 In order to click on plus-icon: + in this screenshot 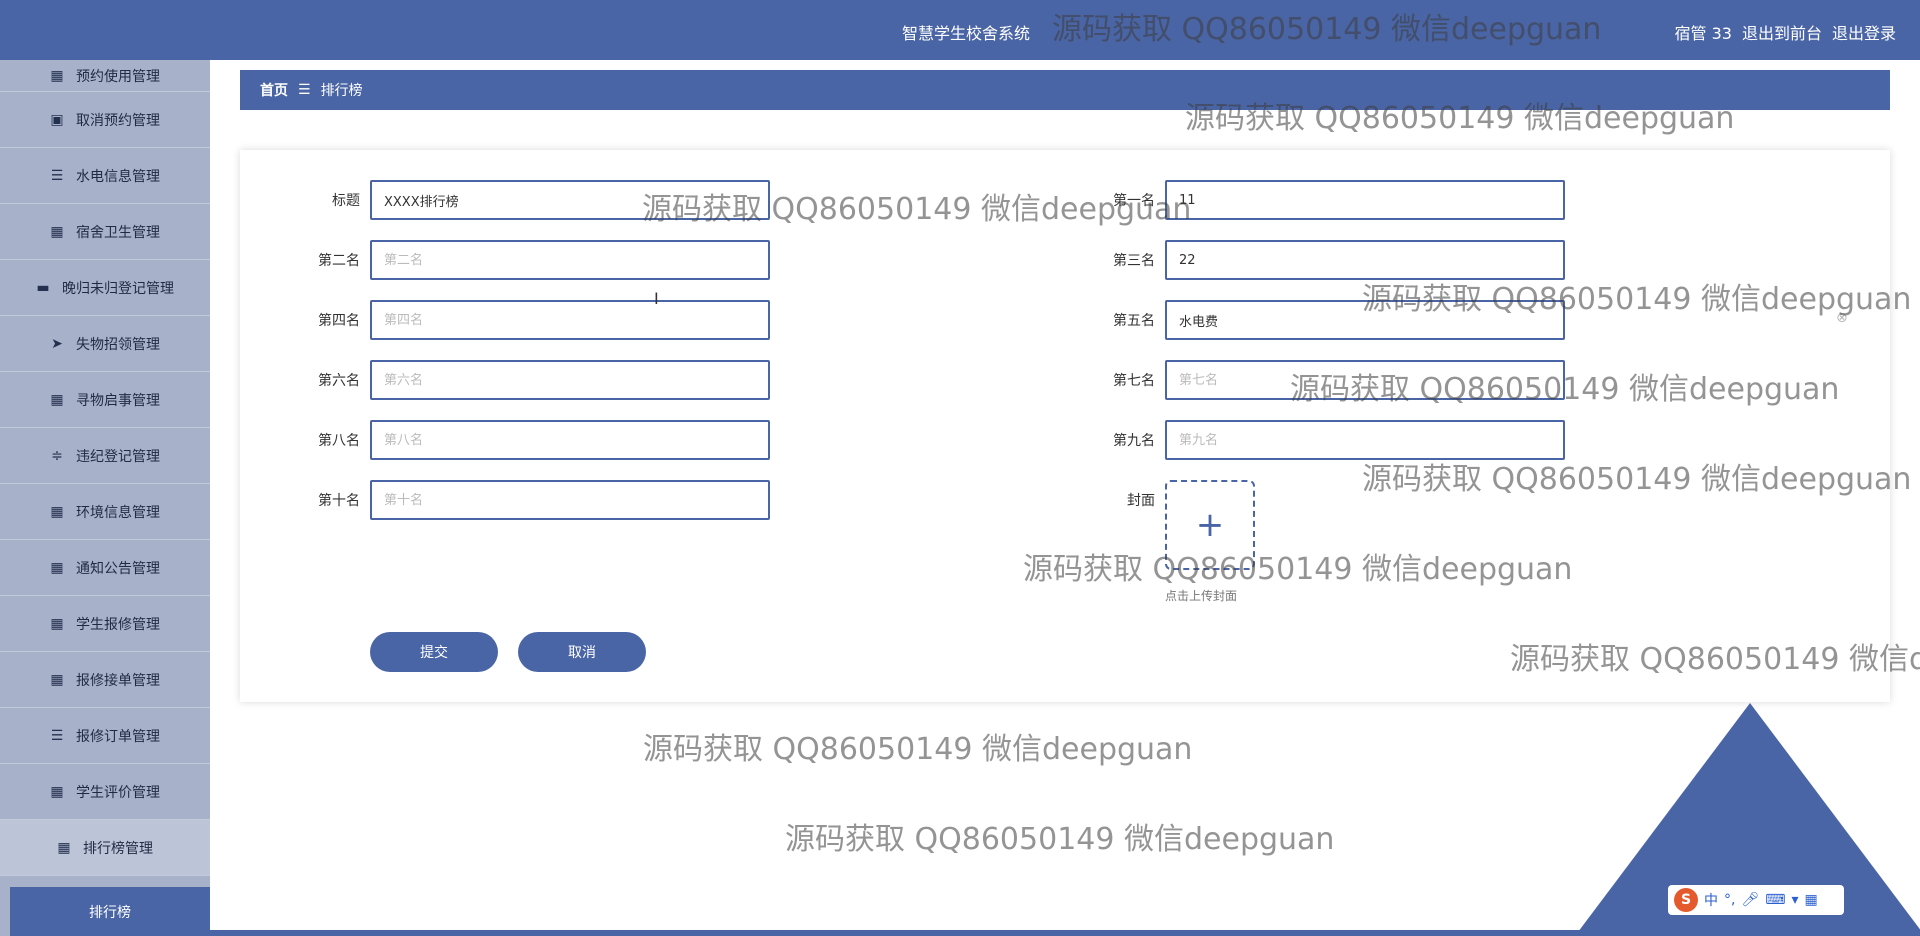, I will do `click(1210, 525)`.